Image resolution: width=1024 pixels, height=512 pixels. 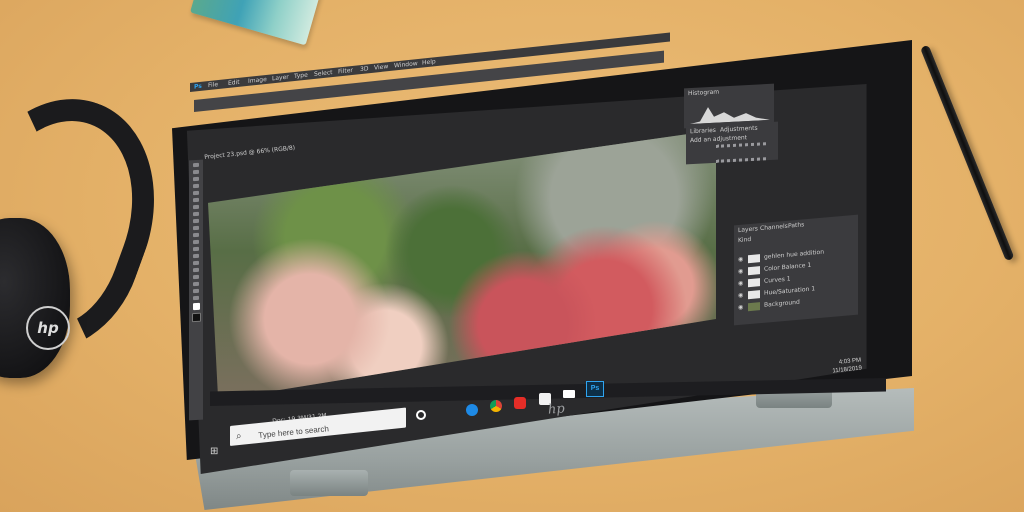 What do you see at coordinates (196, 172) in the screenshot?
I see `marquee-tool-icon` at bounding box center [196, 172].